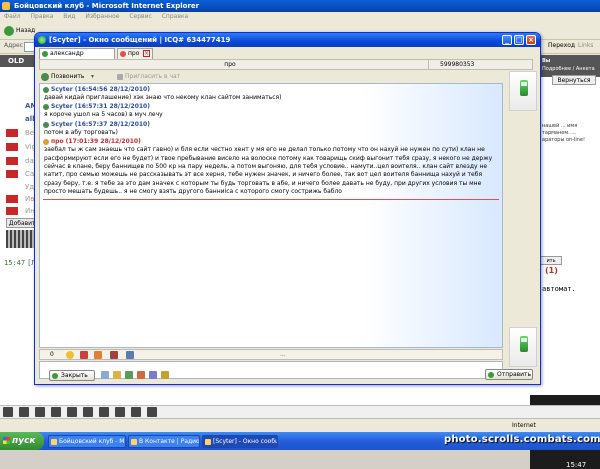 The height and width of the screenshot is (469, 600). I want to click on message-text: потом в абу торговать), so click(81, 132).